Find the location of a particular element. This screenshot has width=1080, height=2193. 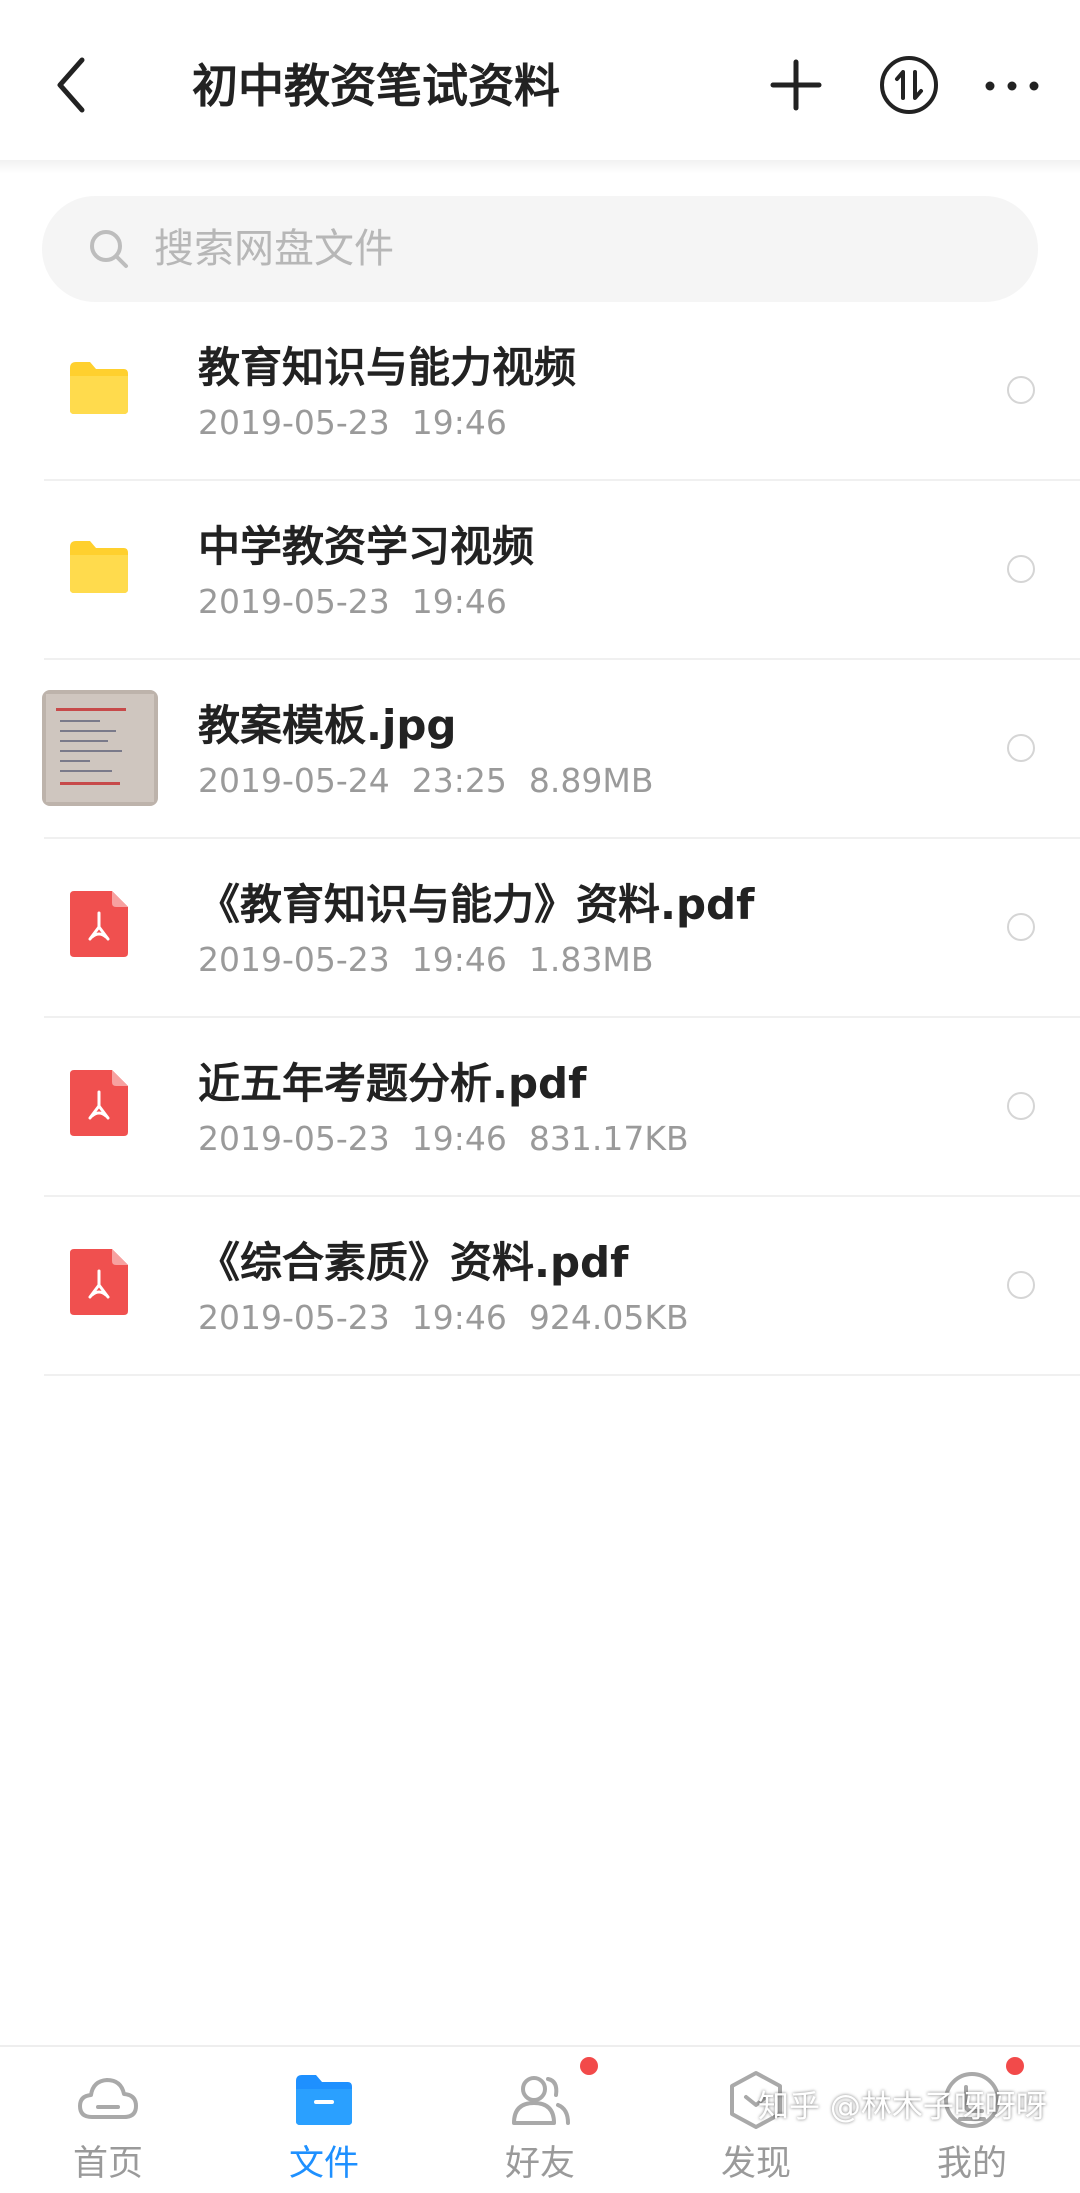

watermark: 知乎 @林木子呀呀呀 is located at coordinates (902, 2107).